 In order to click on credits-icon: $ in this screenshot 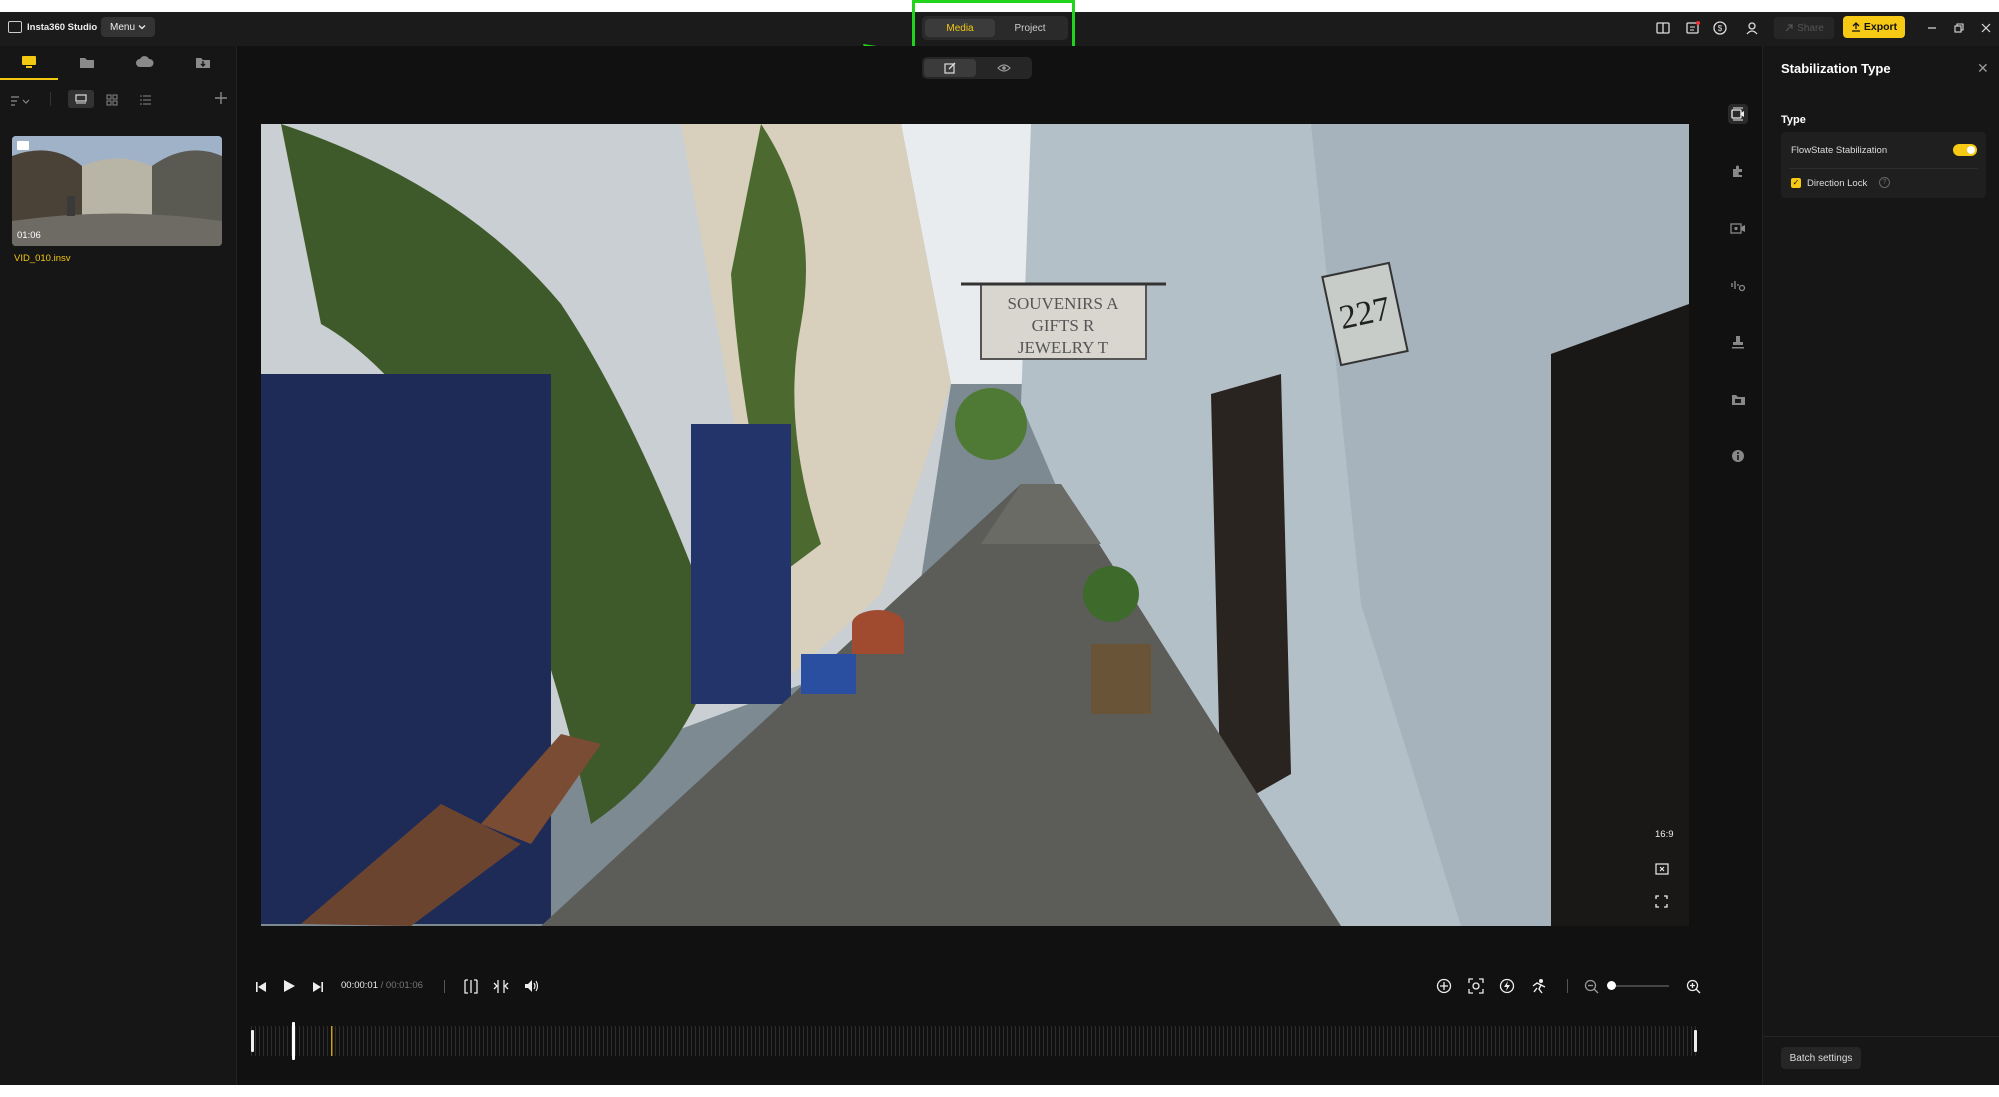, I will do `click(1720, 28)`.